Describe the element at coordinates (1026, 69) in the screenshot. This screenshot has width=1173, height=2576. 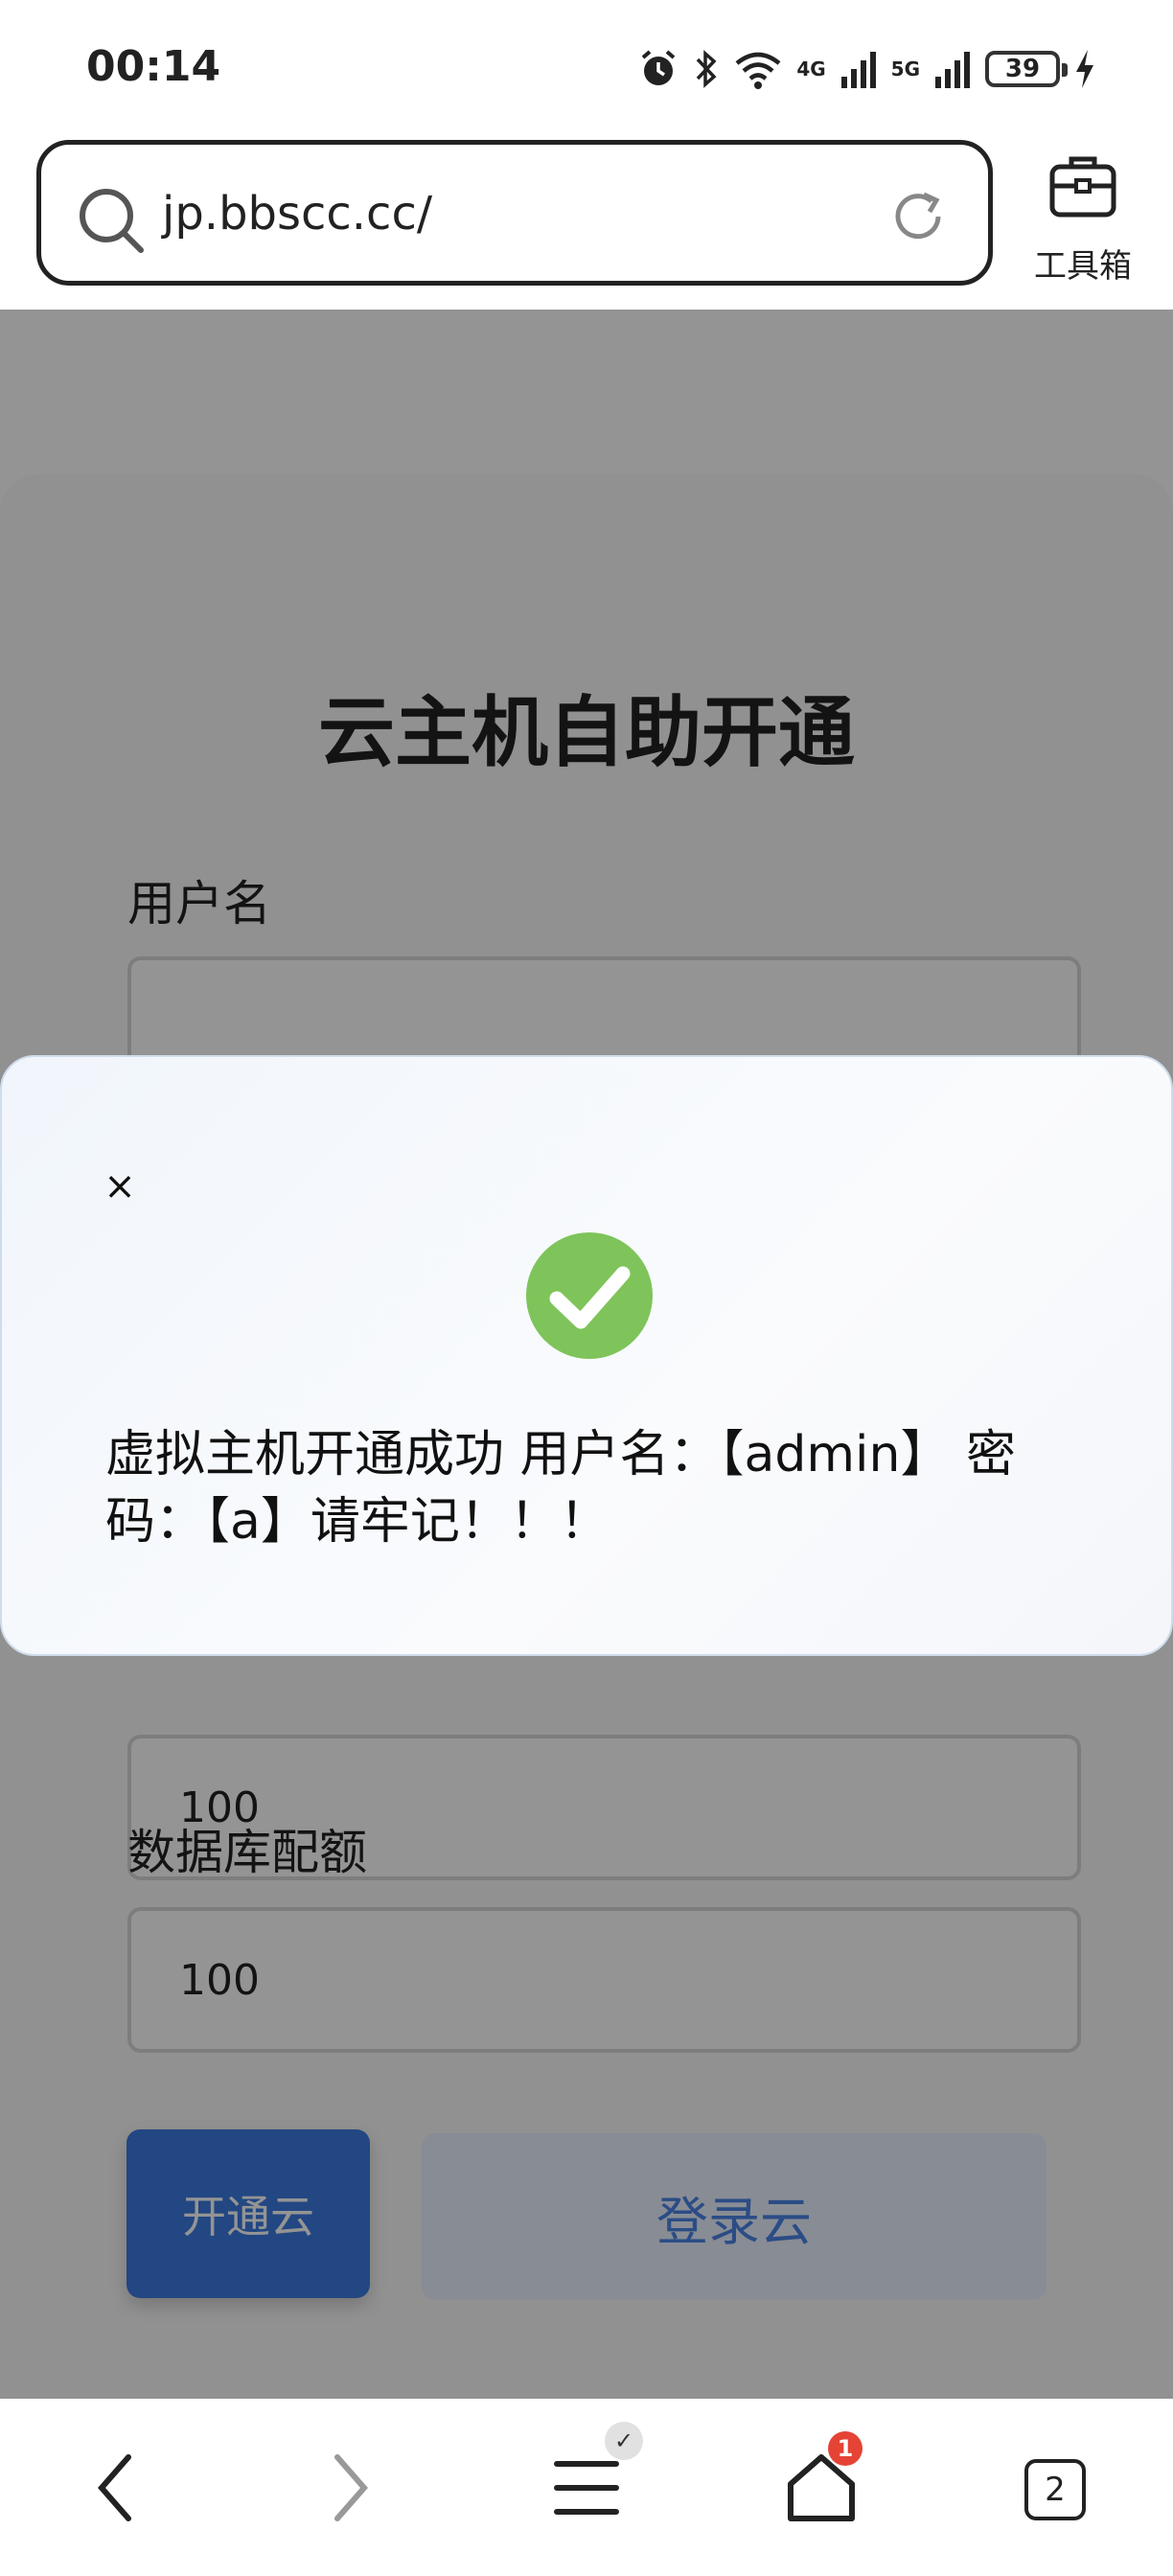
I see `battery-indicator: 39` at that location.